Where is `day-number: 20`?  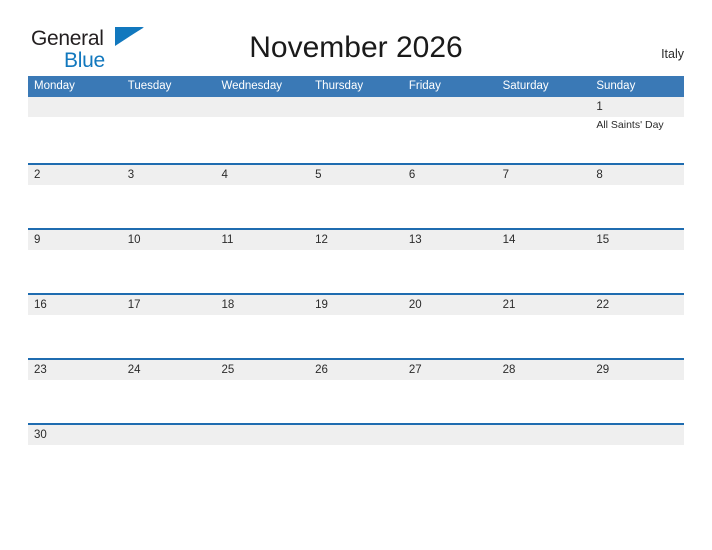 day-number: 20 is located at coordinates (450, 305).